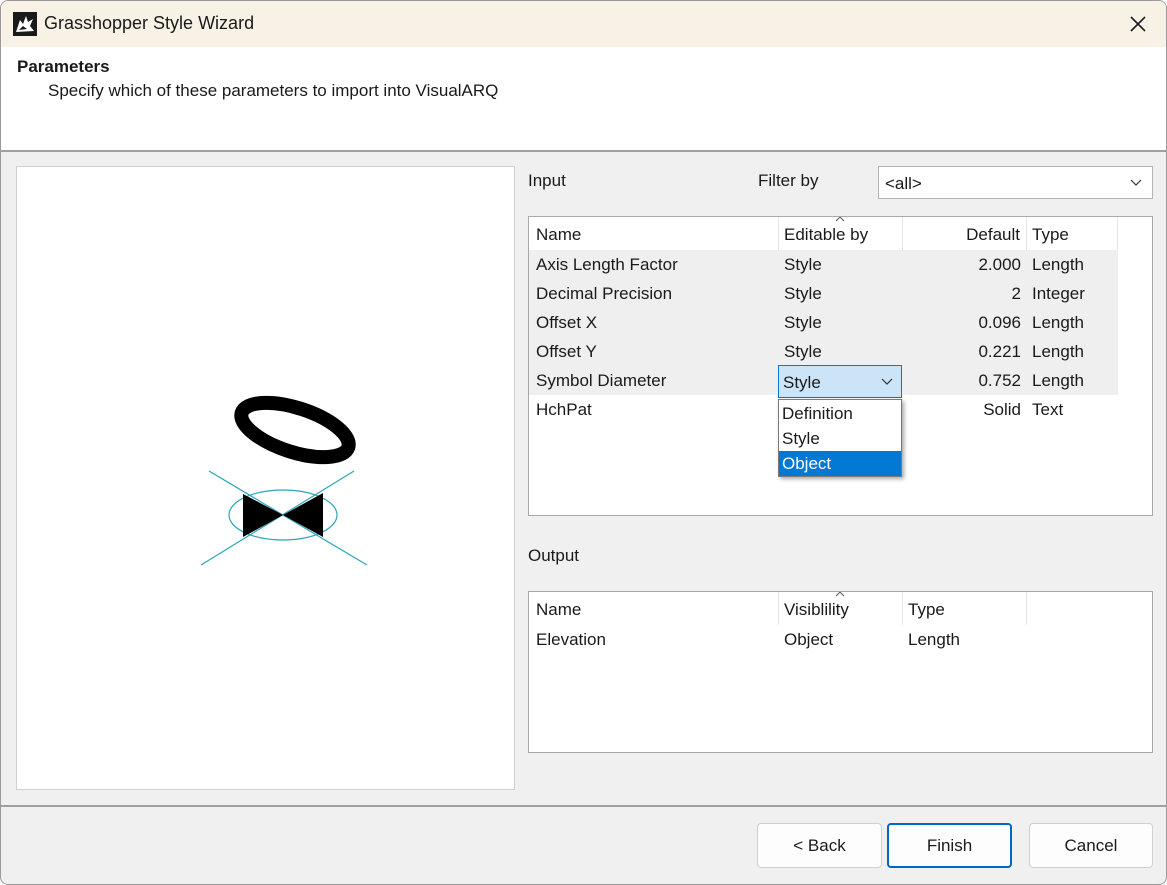  Describe the element at coordinates (554, 555) in the screenshot. I see `output-label: Output` at that location.